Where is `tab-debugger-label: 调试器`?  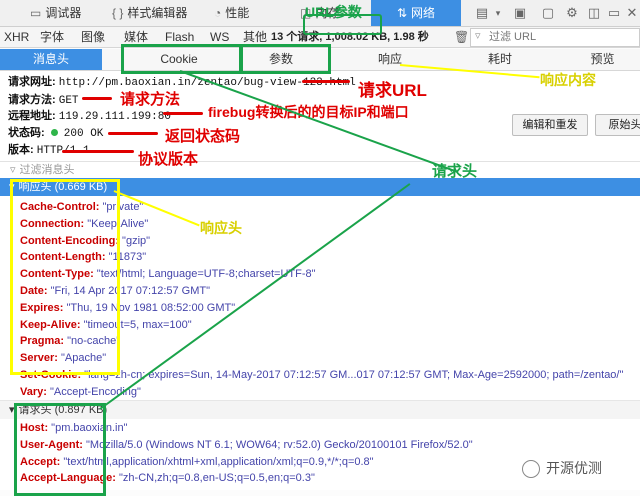 tab-debugger-label: 调试器 is located at coordinates (63, 13).